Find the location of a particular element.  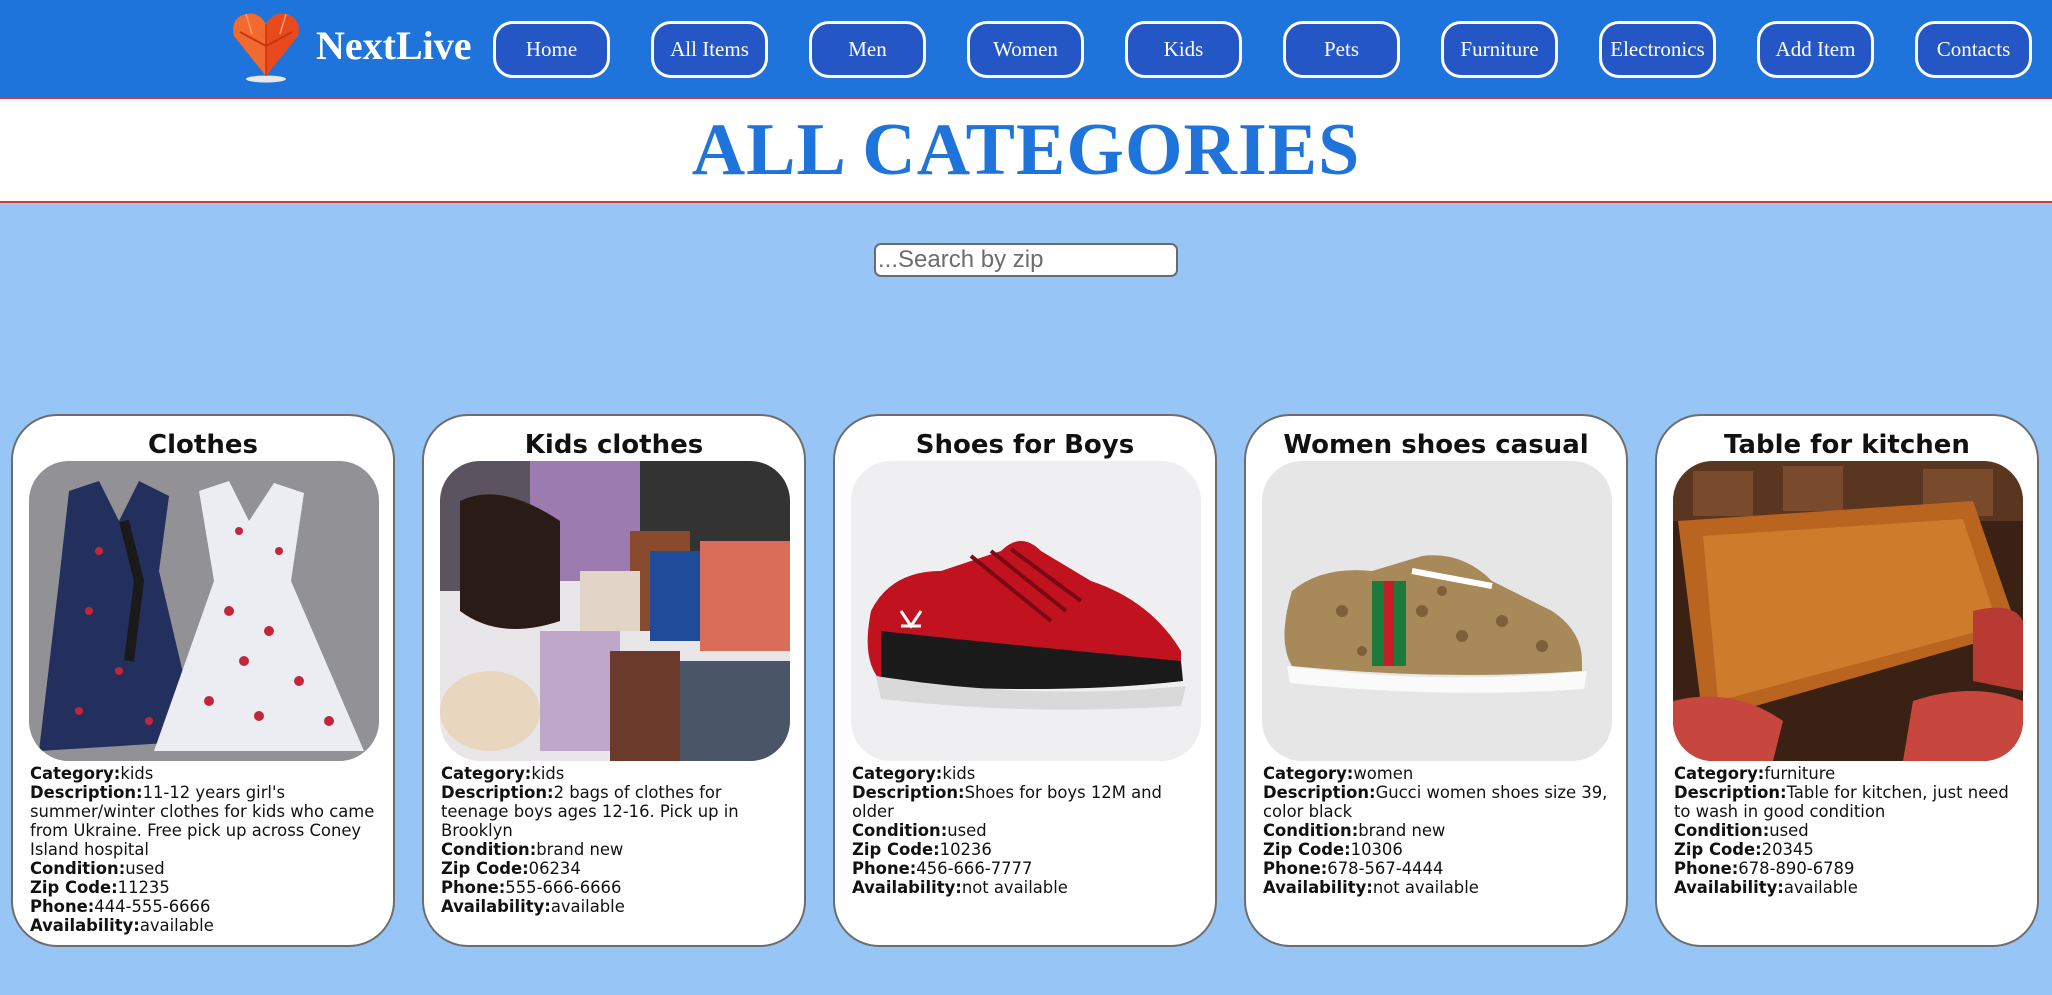

phone-value: 678-567-4444 is located at coordinates (1385, 868).